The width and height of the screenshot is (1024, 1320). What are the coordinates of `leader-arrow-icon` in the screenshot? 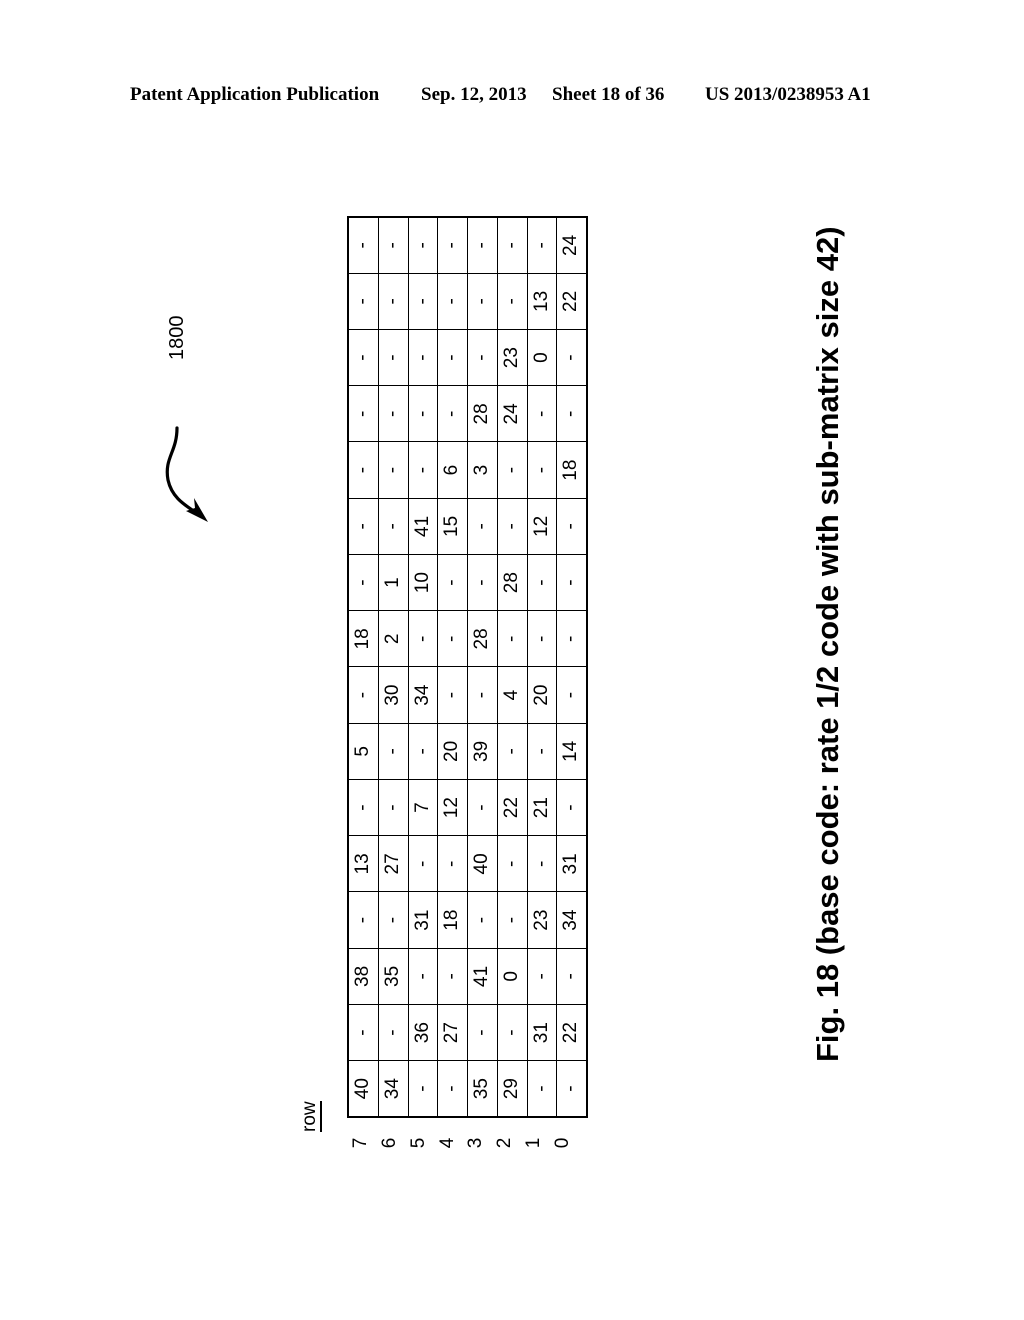 It's located at (186, 474).